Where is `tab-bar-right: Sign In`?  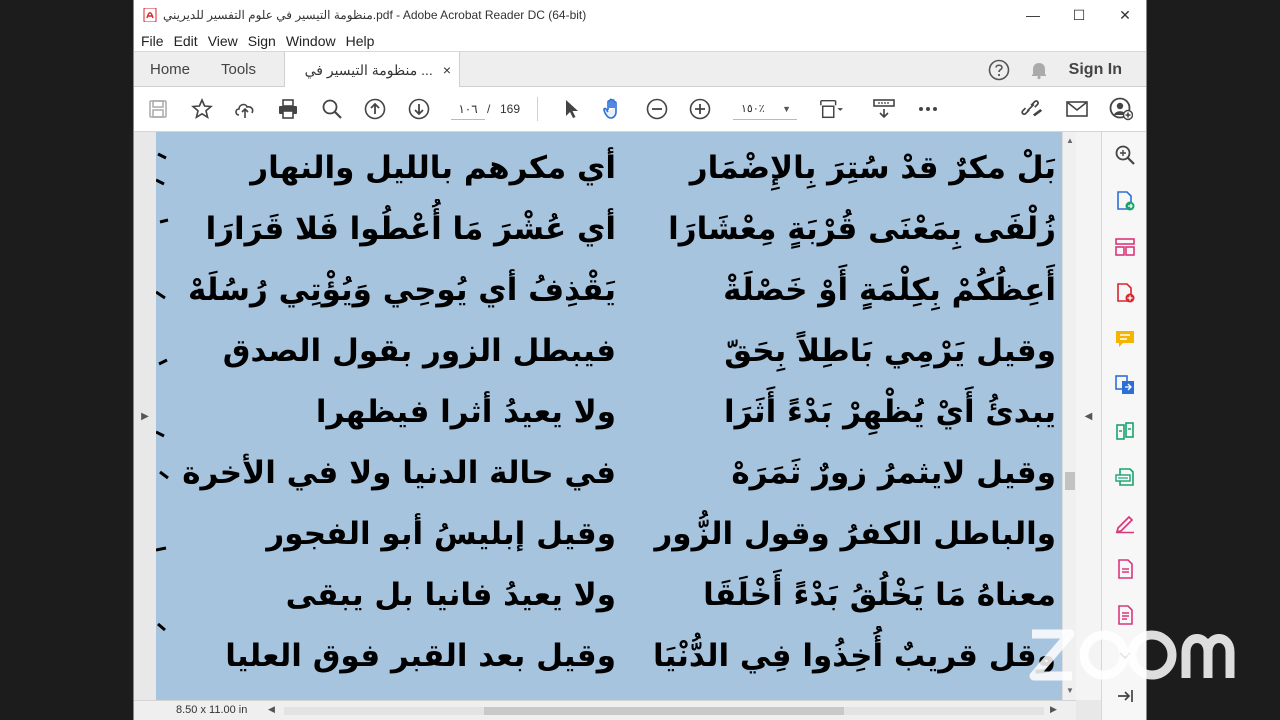 tab-bar-right: Sign In is located at coordinates (1066, 69).